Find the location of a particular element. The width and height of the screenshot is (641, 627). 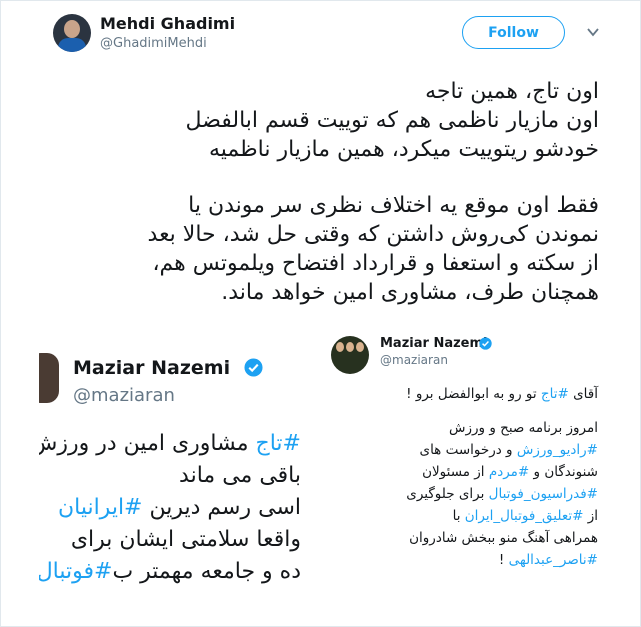

author-avatar is located at coordinates (72, 33).